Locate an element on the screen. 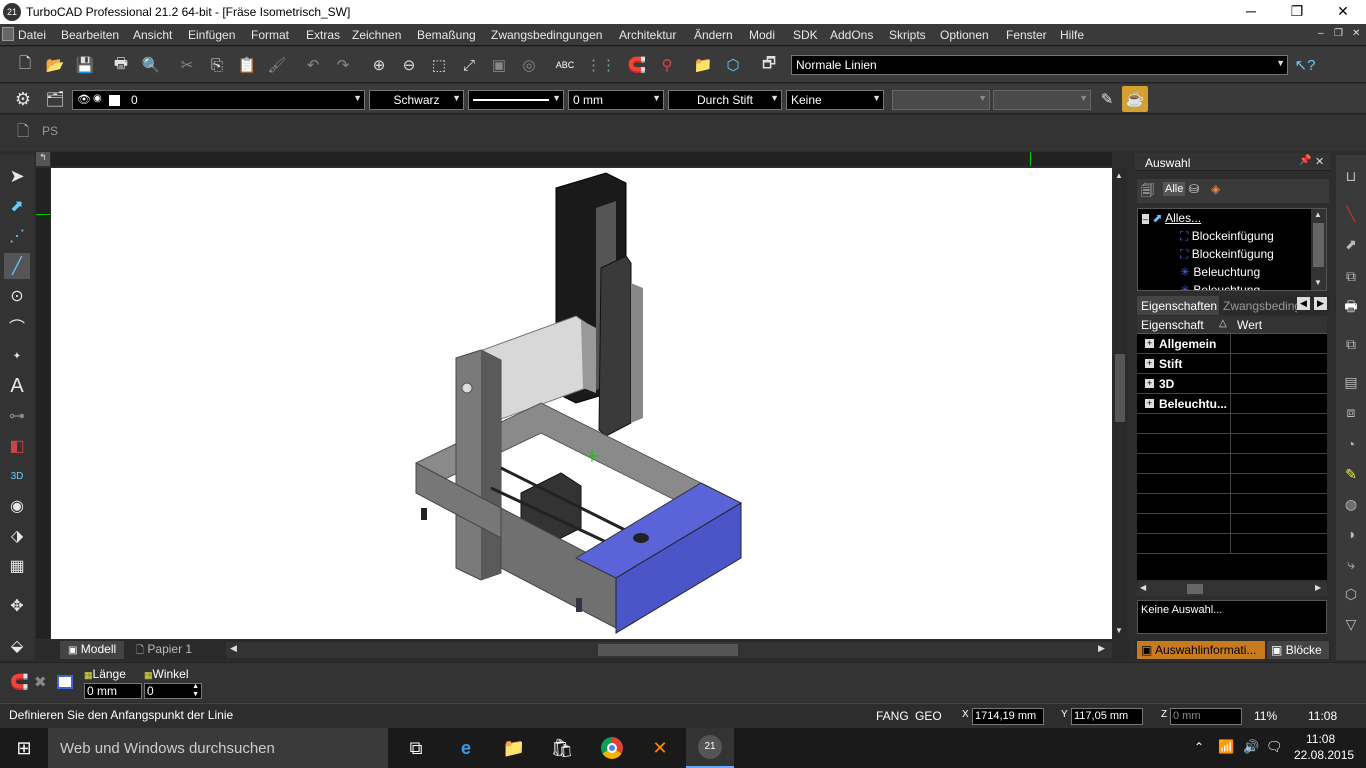  format-painter-icon: 🖌 is located at coordinates (277, 65).